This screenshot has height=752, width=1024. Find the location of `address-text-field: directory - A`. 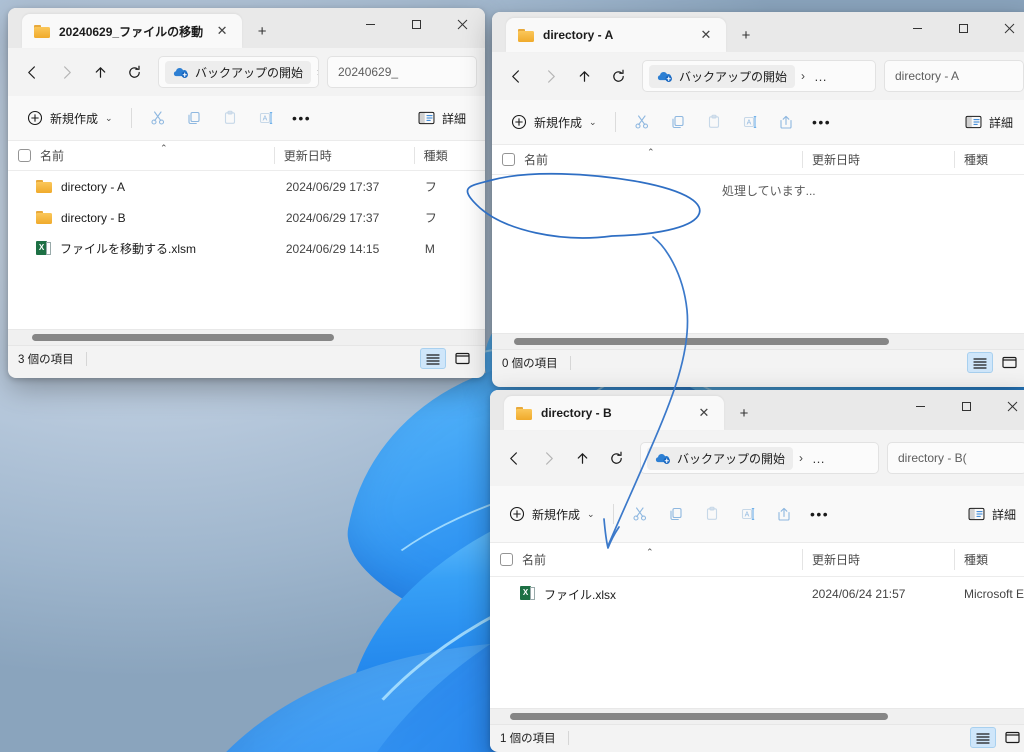

address-text-field: directory - A is located at coordinates (954, 76).